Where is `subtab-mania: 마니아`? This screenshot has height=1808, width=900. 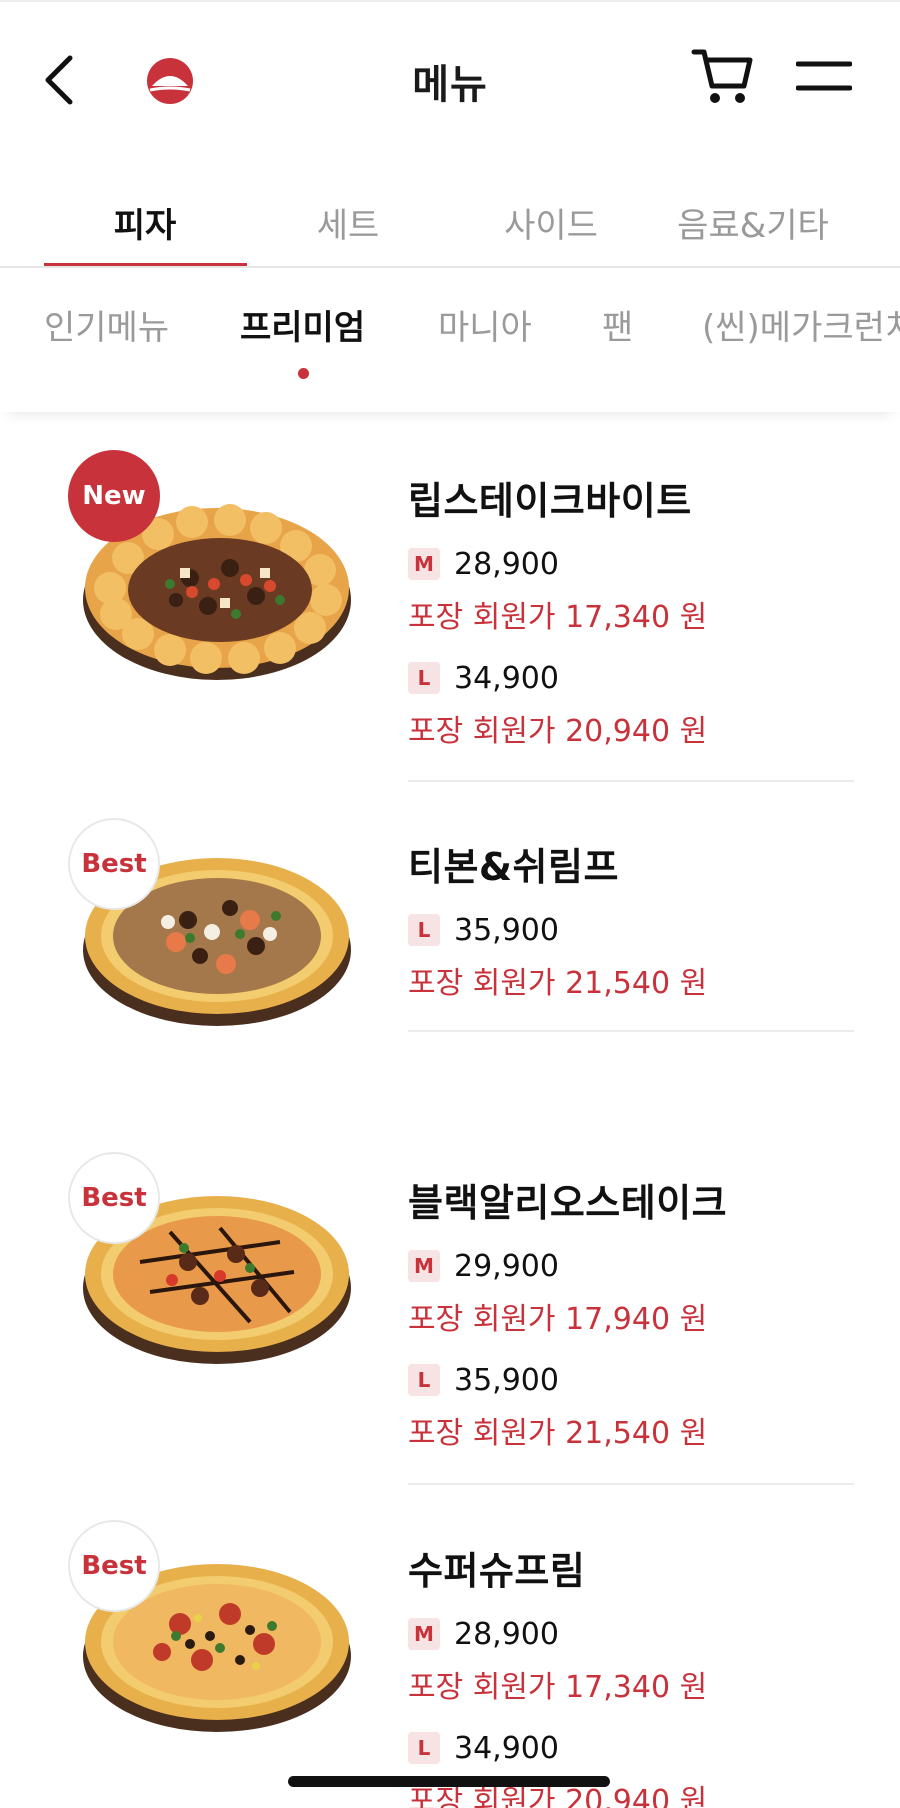
subtab-mania: 마니아 is located at coordinates (485, 324).